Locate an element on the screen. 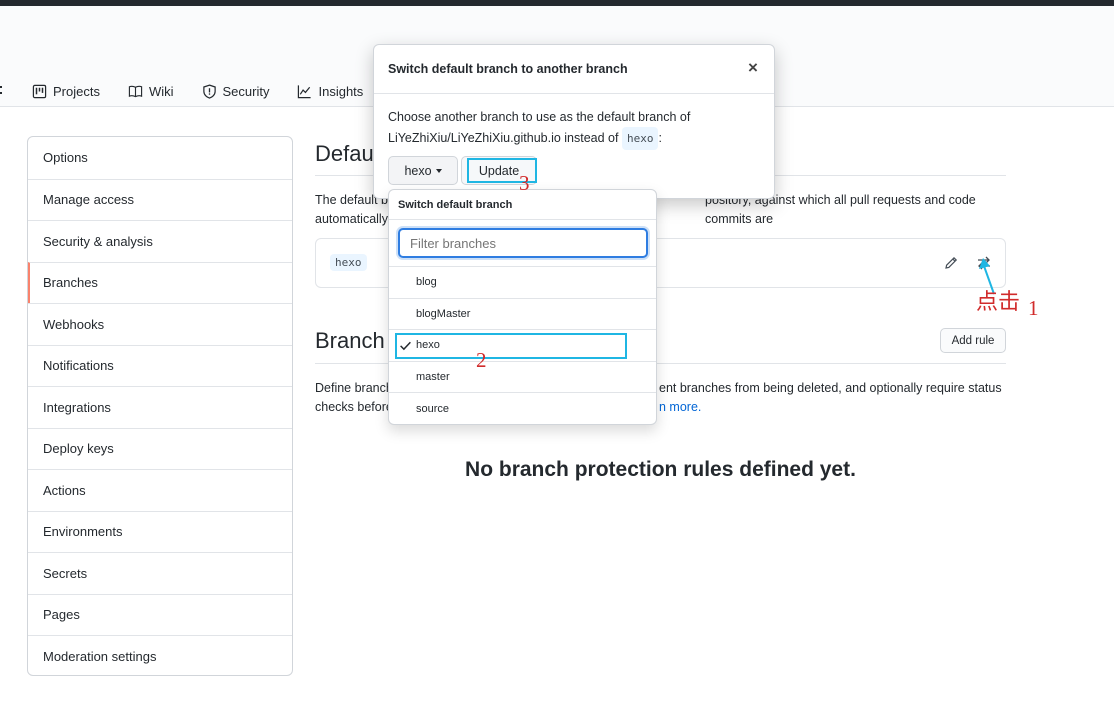  dialog-title: Switch default branch to another branch is located at coordinates (508, 69).